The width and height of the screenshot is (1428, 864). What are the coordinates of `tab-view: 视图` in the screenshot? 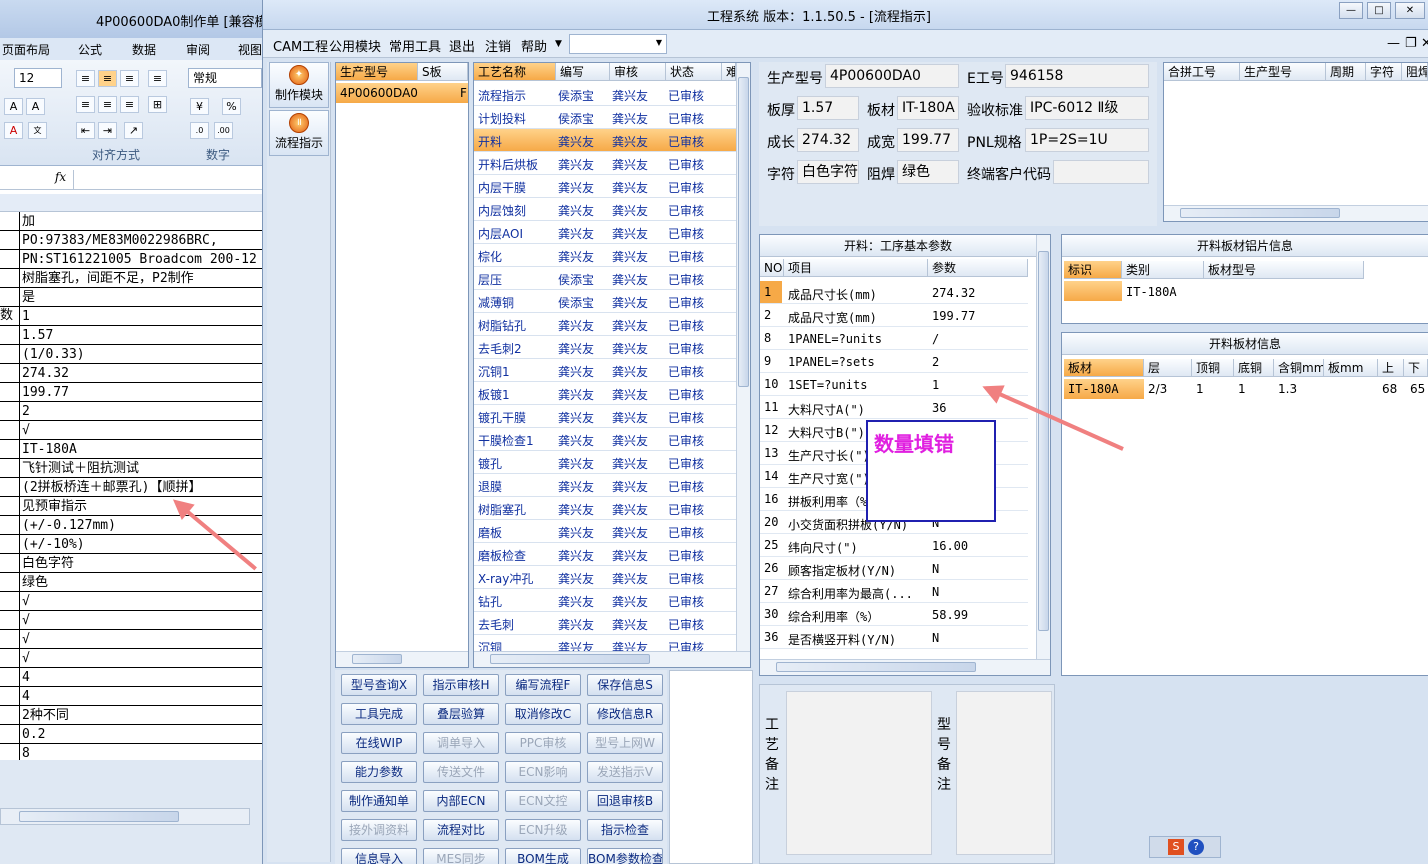 It's located at (250, 49).